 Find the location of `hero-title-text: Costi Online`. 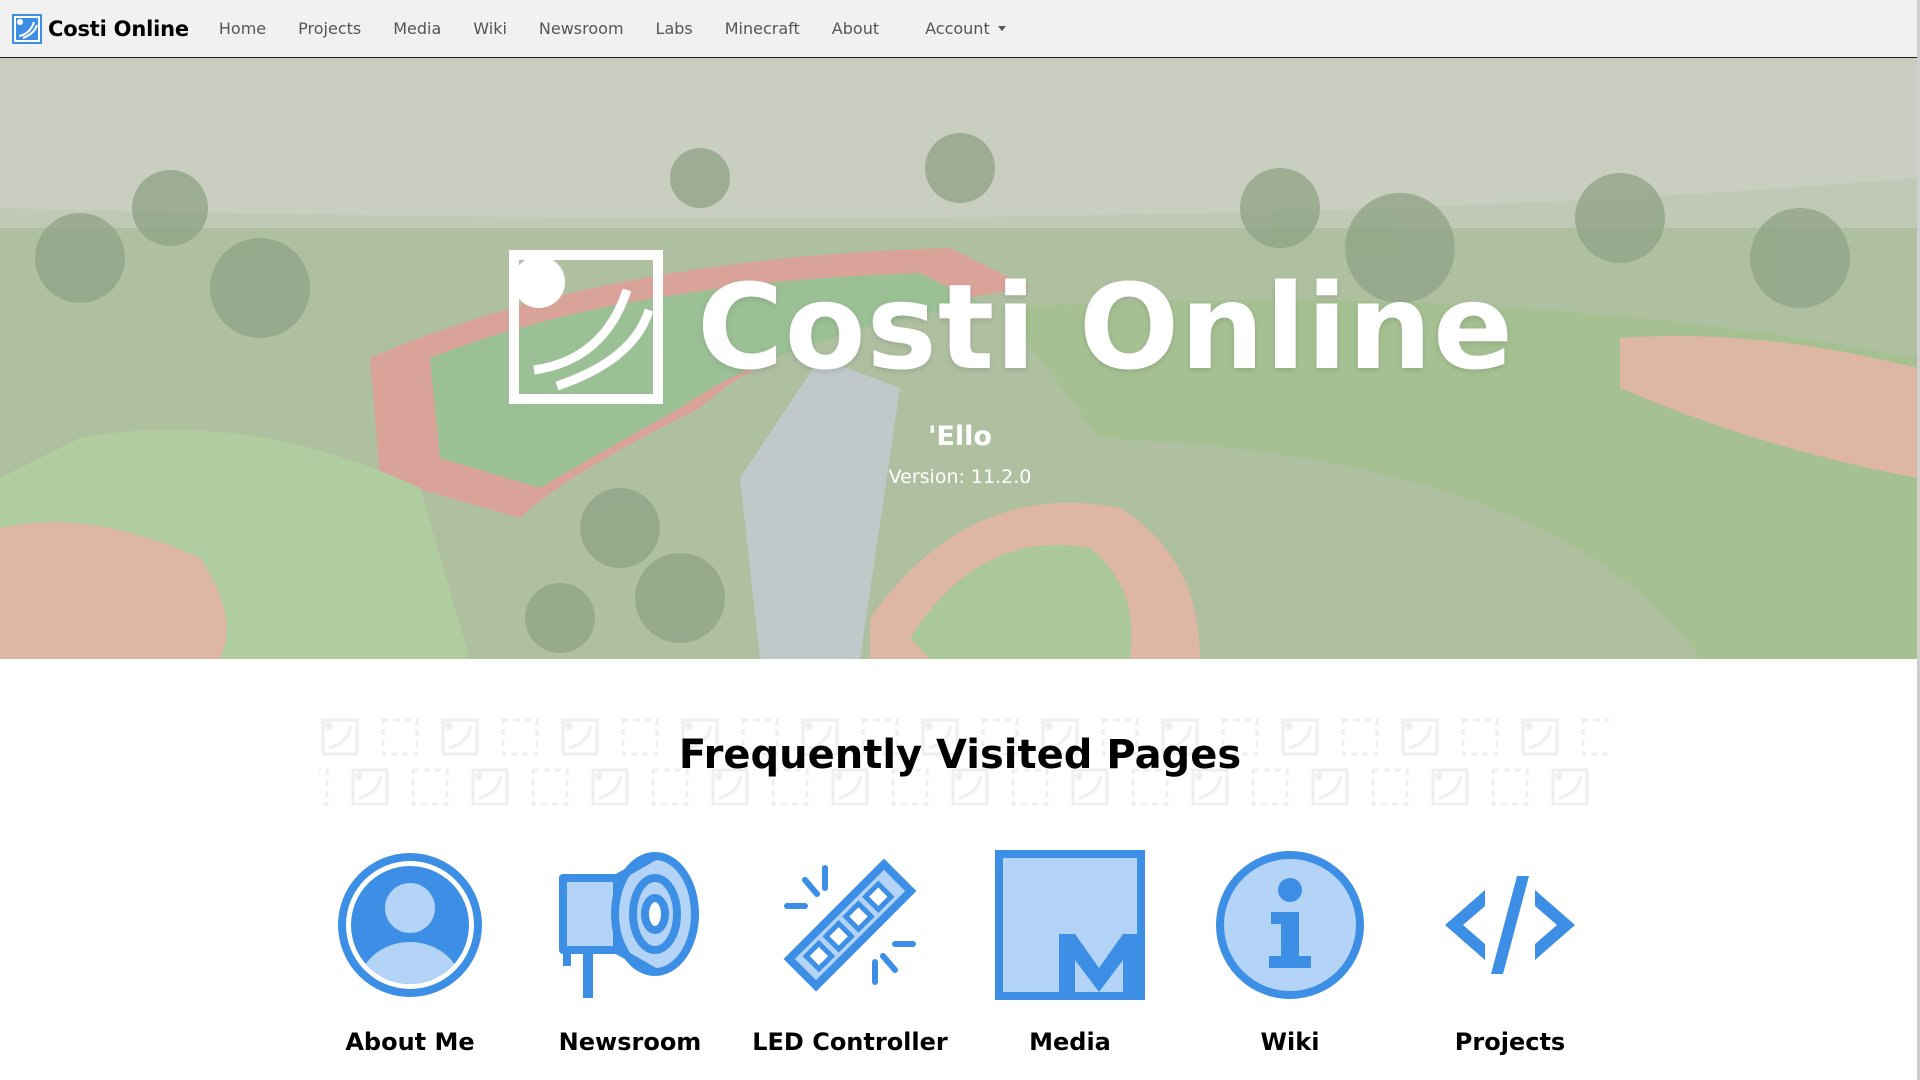

hero-title-text: Costi Online is located at coordinates (1106, 327).